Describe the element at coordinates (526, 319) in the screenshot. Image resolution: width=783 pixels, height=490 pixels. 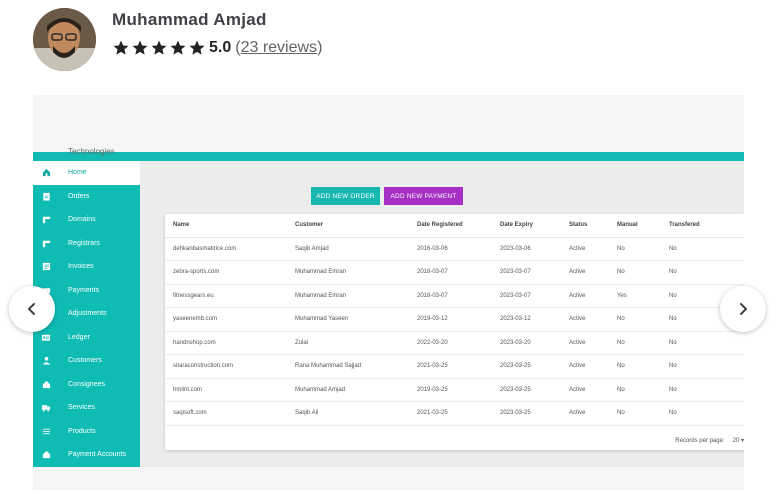
I see `table-cell: 2023-03-12` at that location.